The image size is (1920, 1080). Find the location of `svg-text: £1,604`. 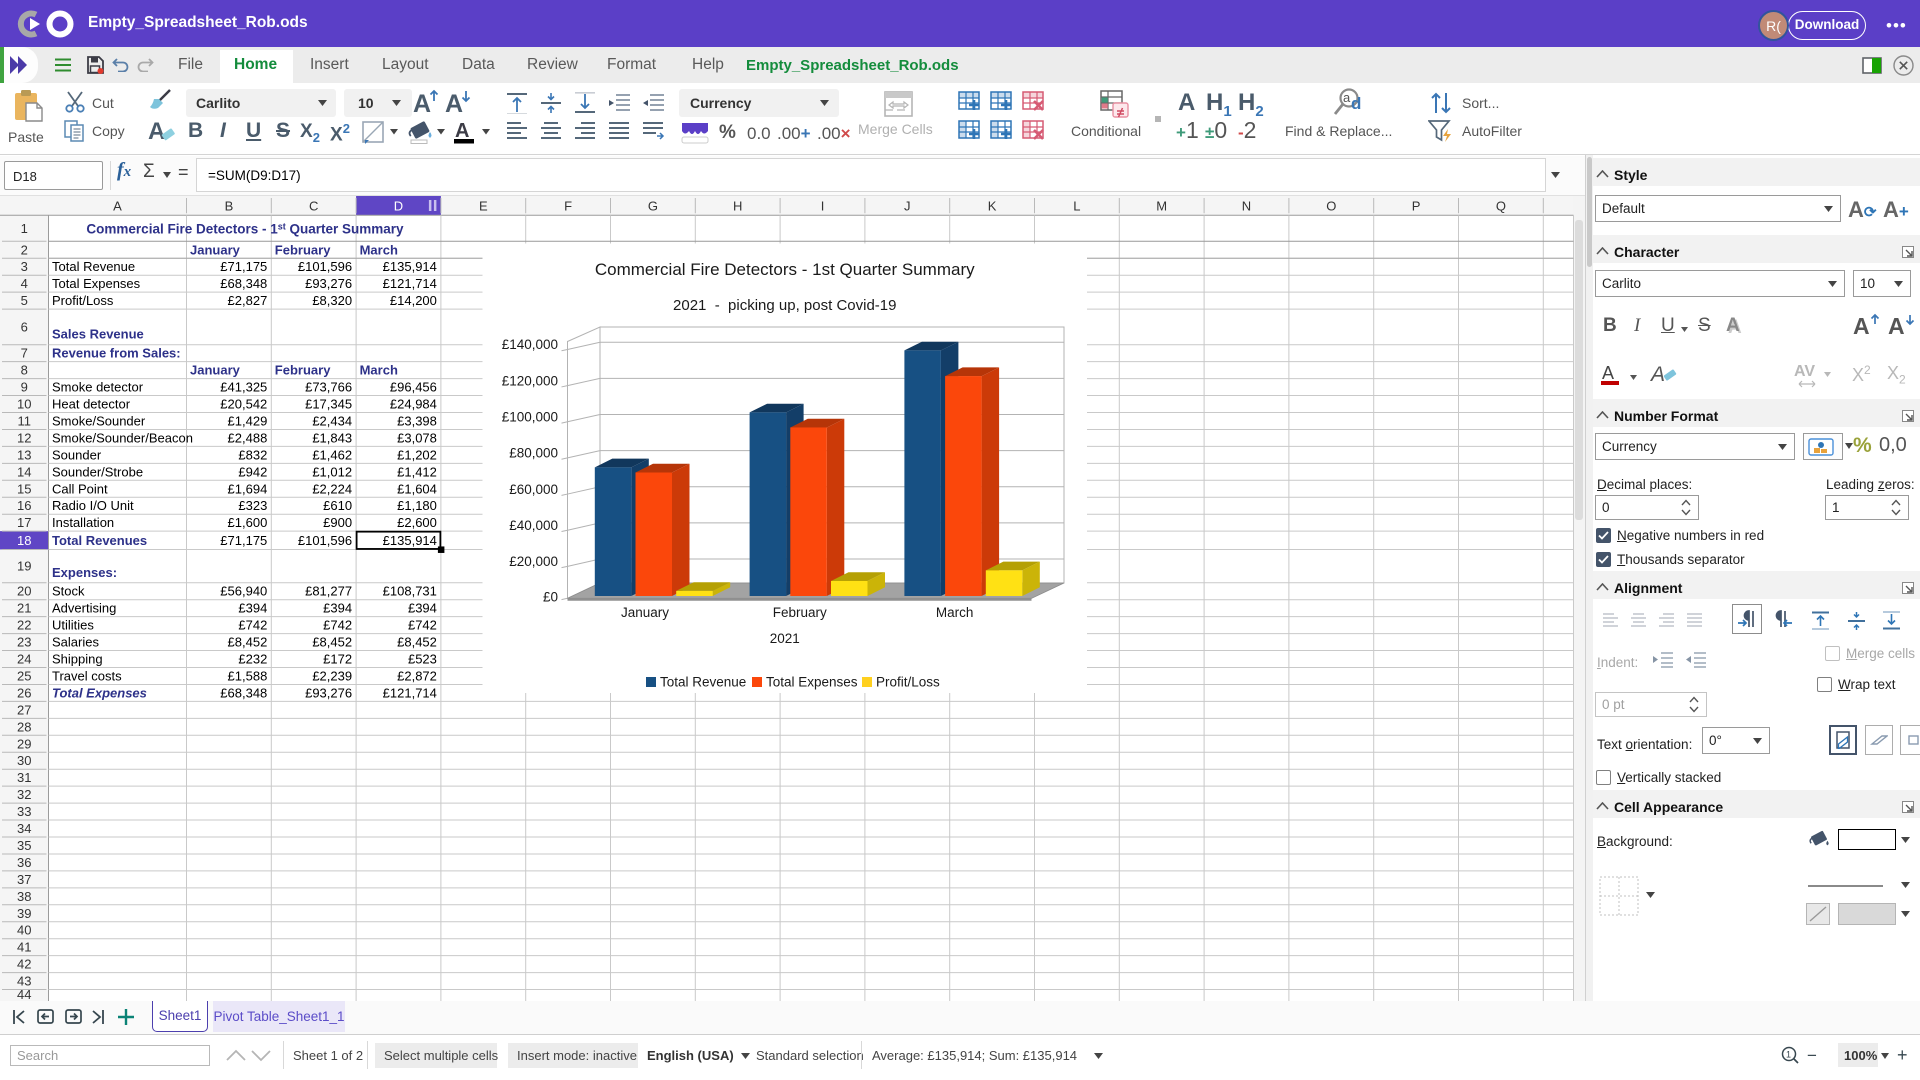

svg-text: £1,604 is located at coordinates (417, 488).